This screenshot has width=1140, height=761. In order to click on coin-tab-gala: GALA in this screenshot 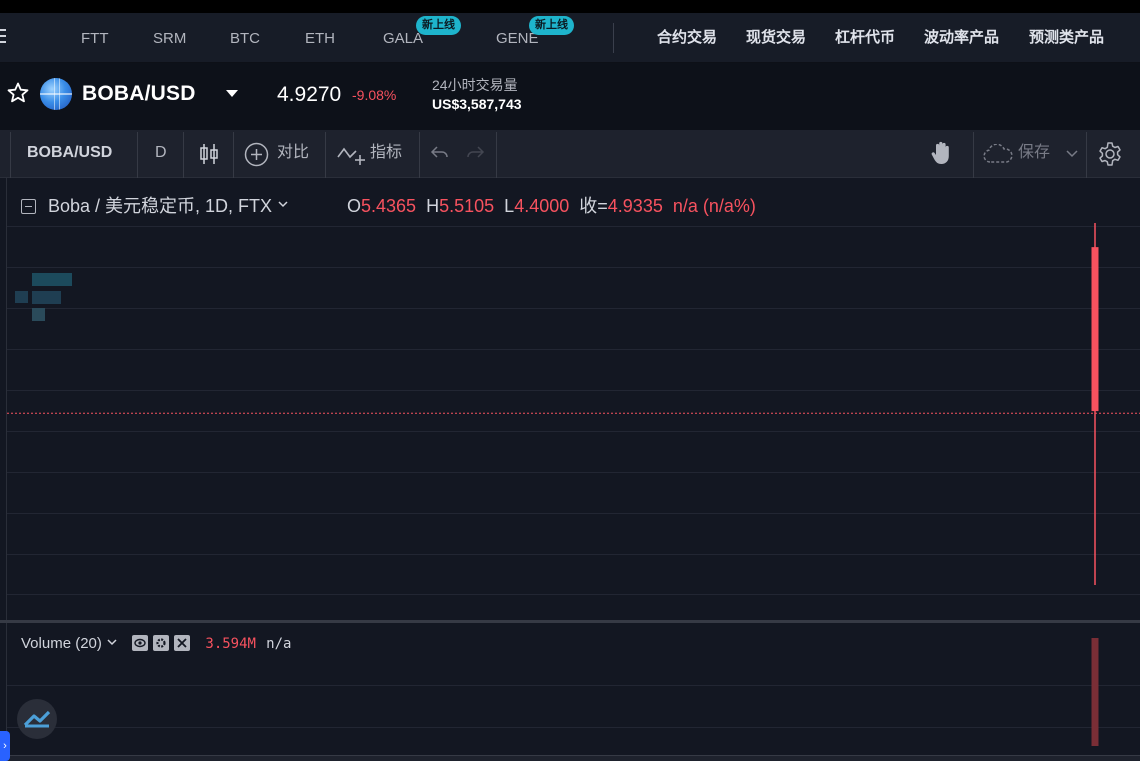, I will do `click(403, 39)`.